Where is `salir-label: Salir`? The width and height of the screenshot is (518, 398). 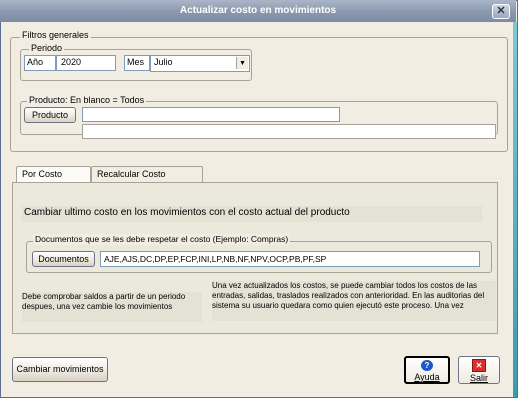
salir-label: Salir is located at coordinates (478, 378).